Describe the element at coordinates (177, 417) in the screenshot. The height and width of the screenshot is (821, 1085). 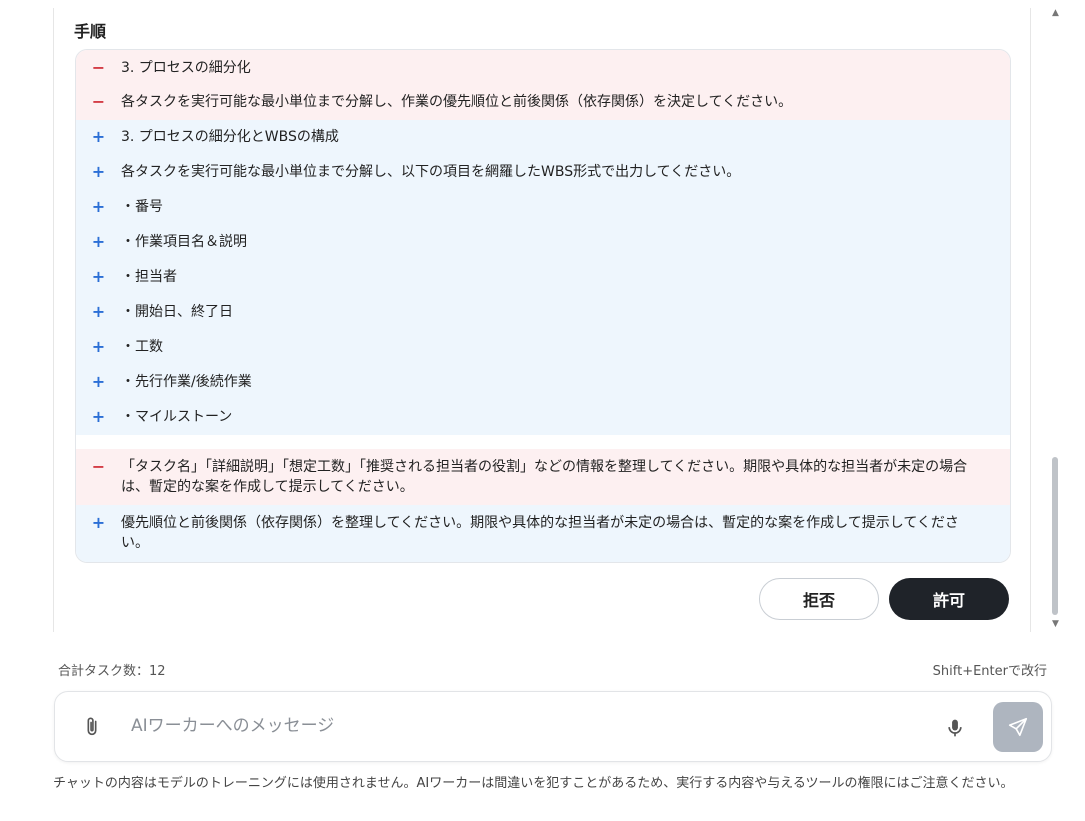
I see `diff-line-text: ・マイルストーン` at that location.